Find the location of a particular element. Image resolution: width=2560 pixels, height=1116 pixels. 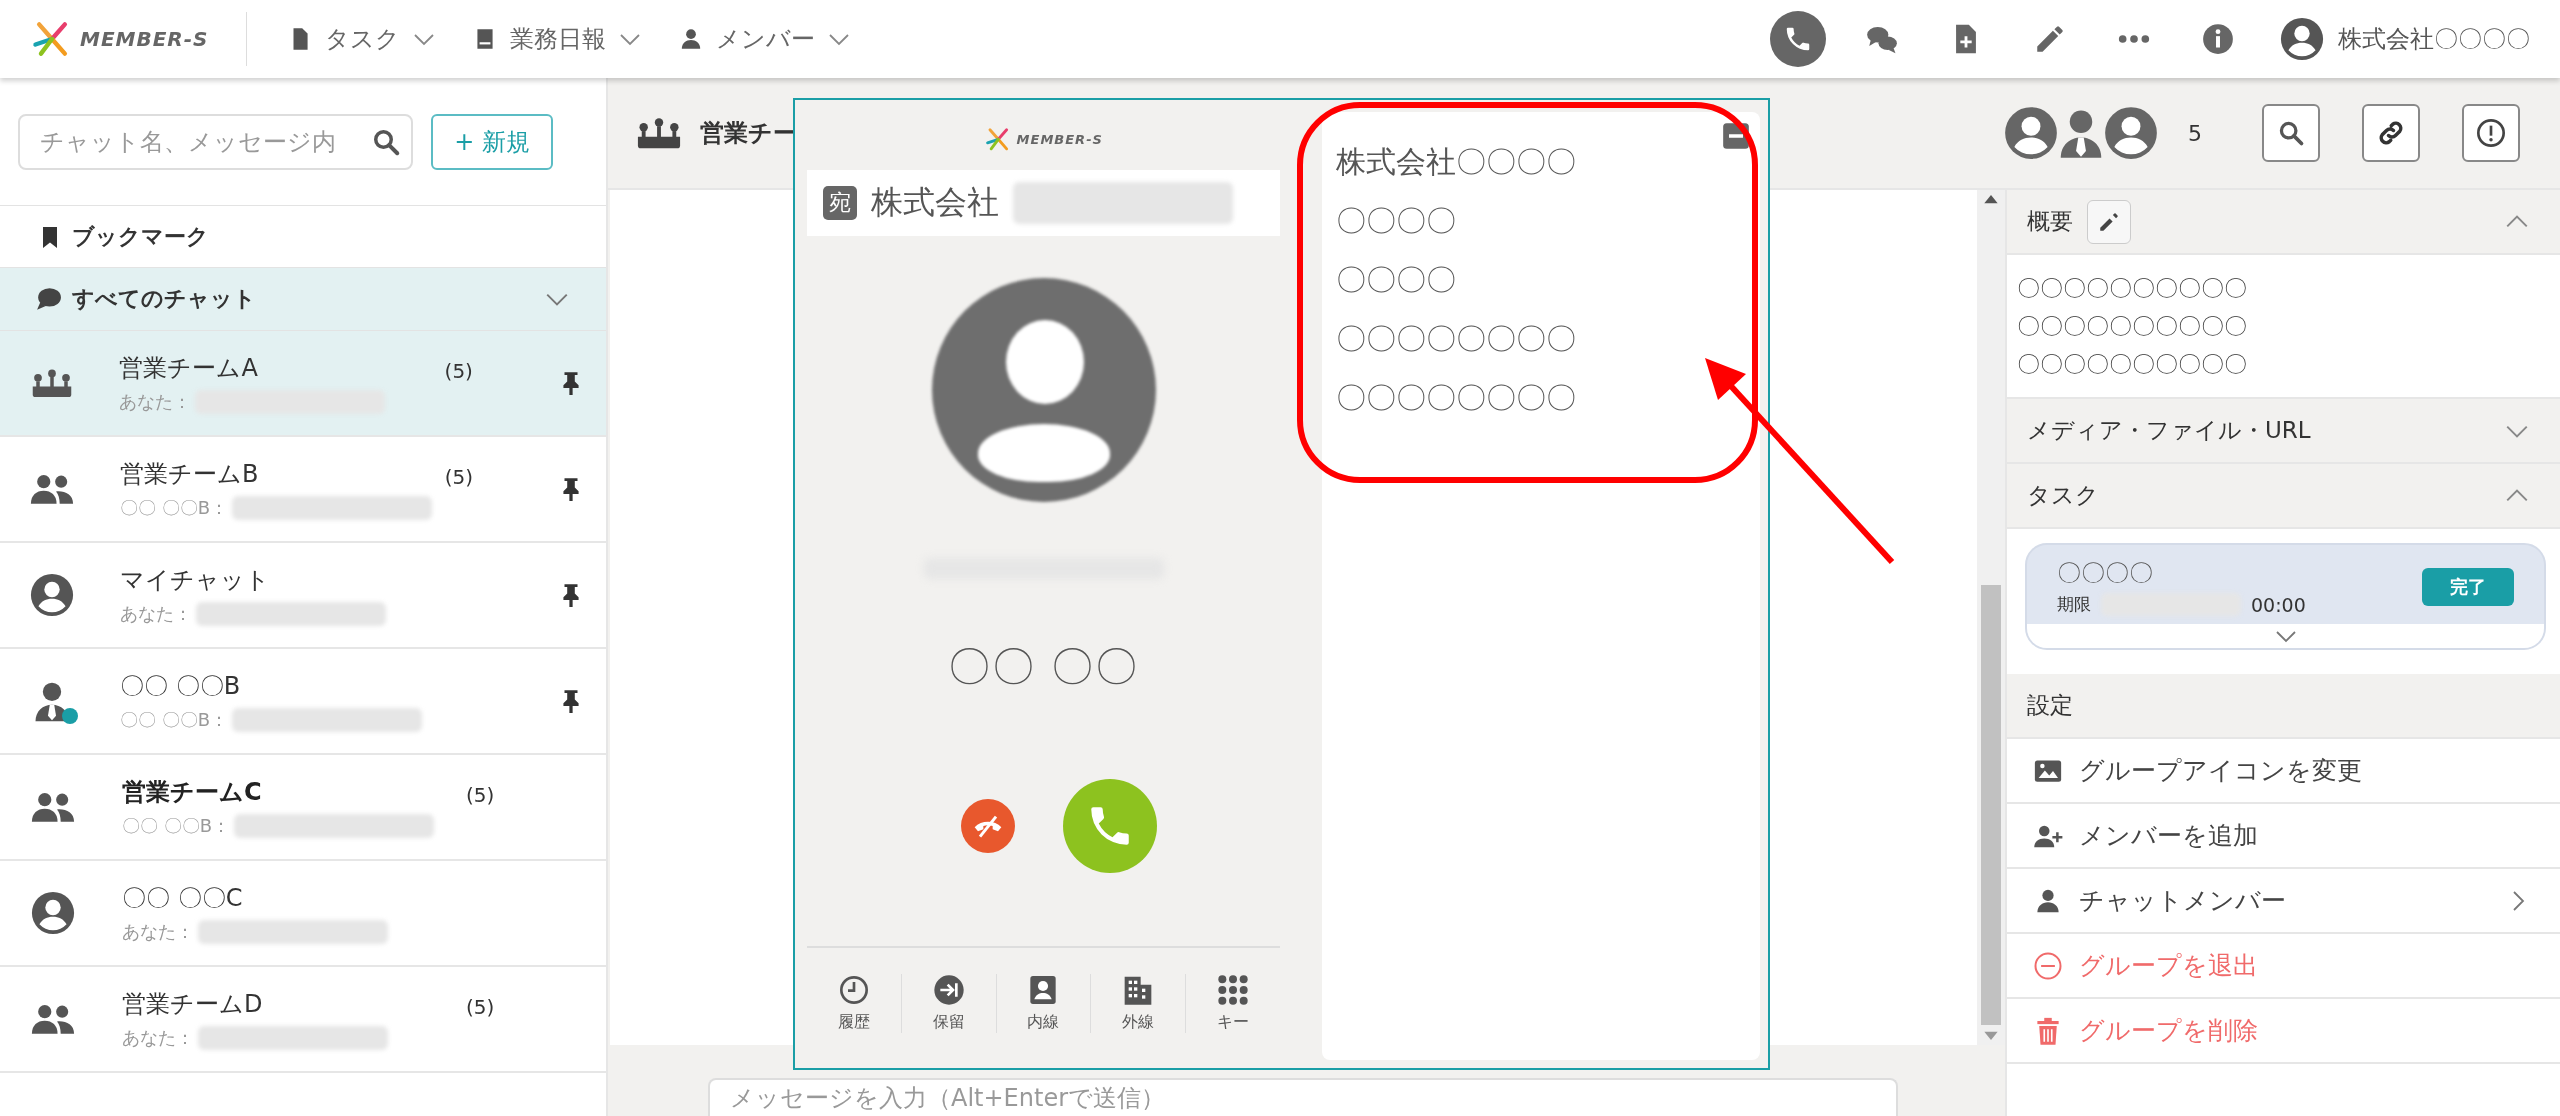

task-card: 〇〇〇〇 期限 00:00 完了 is located at coordinates (2285, 596).